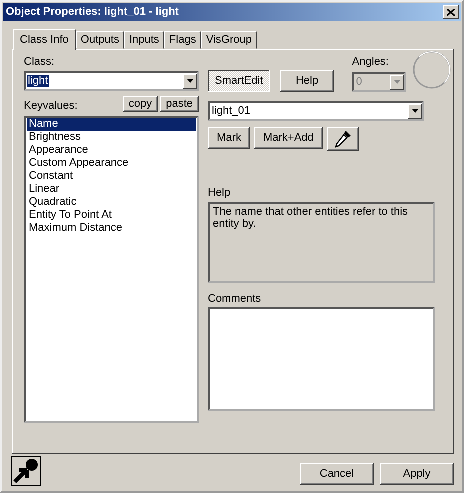 The width and height of the screenshot is (464, 493). I want to click on comments-field, so click(321, 359).